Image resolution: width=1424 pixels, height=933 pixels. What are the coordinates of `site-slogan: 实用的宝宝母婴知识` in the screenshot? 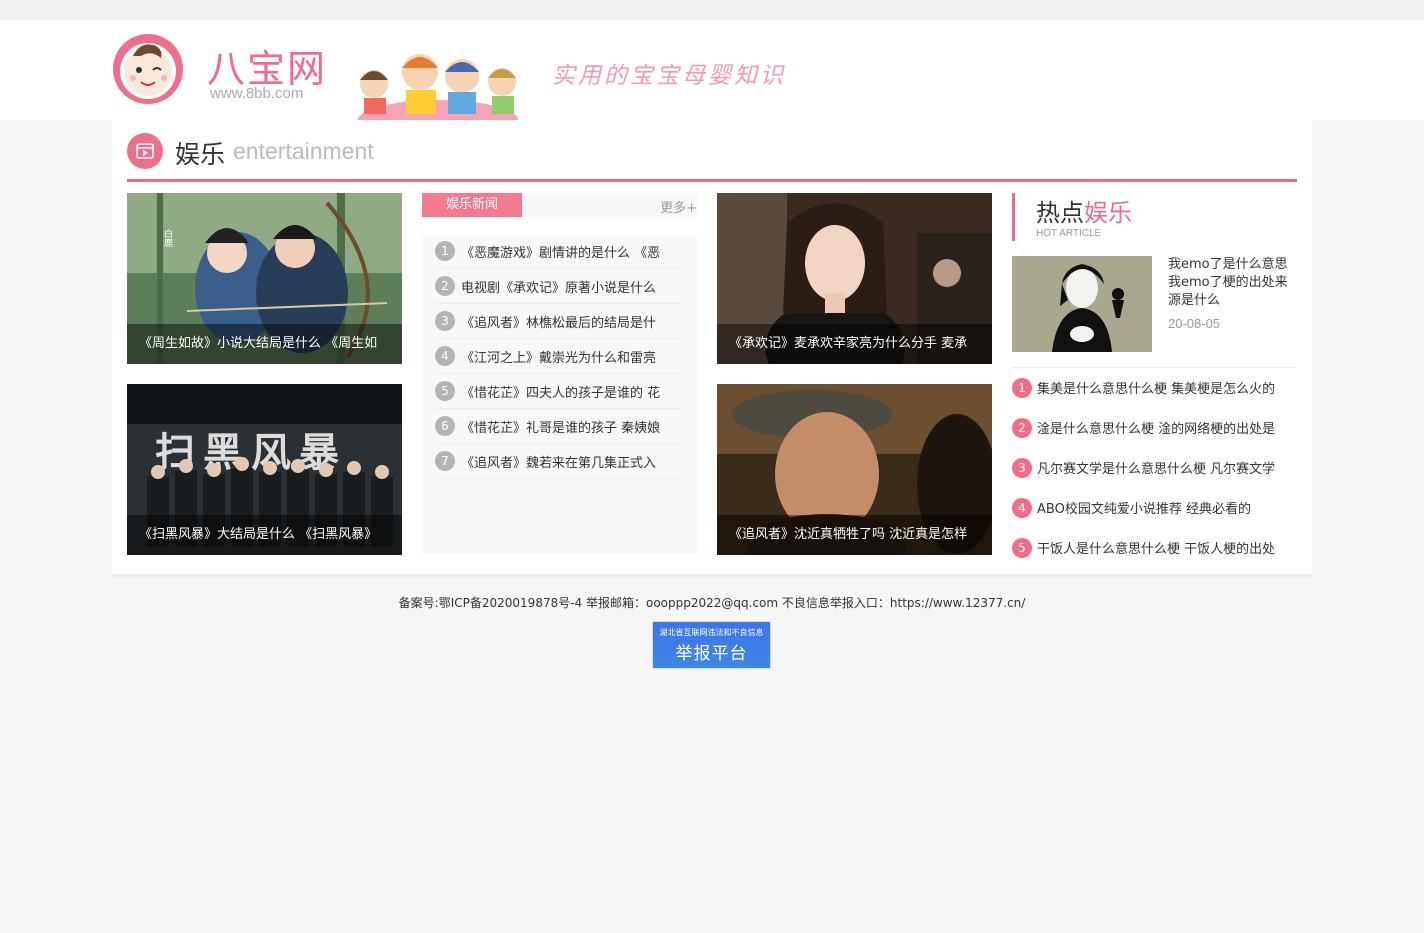 It's located at (669, 76).